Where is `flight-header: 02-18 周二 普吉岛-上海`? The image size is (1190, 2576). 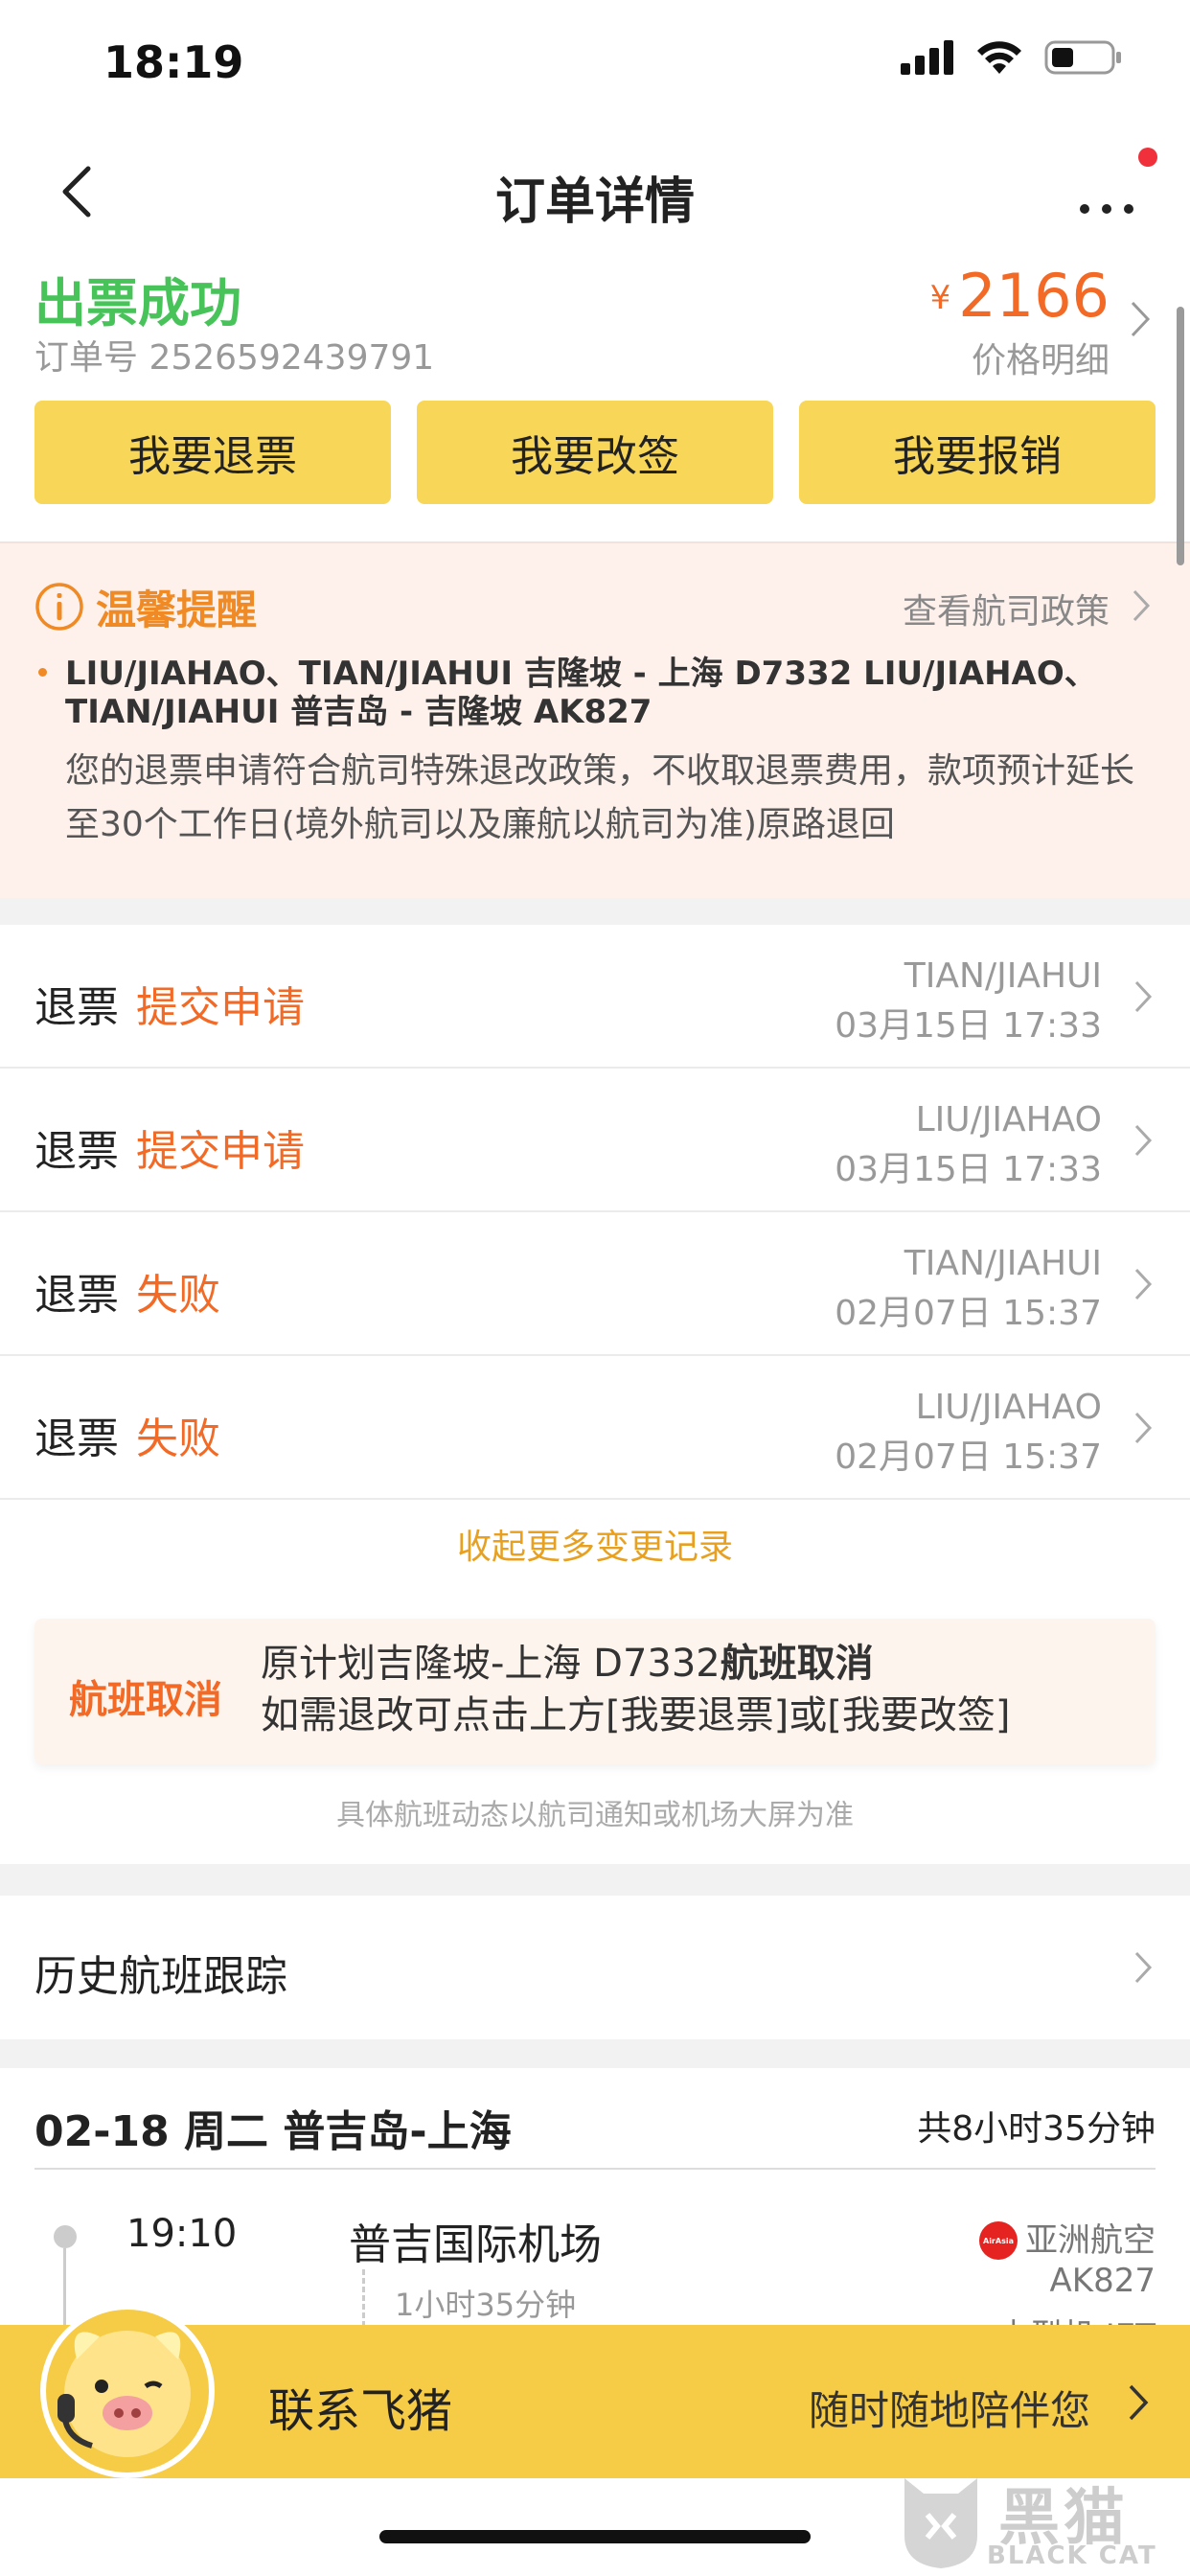 flight-header: 02-18 周二 普吉岛-上海 is located at coordinates (273, 2131).